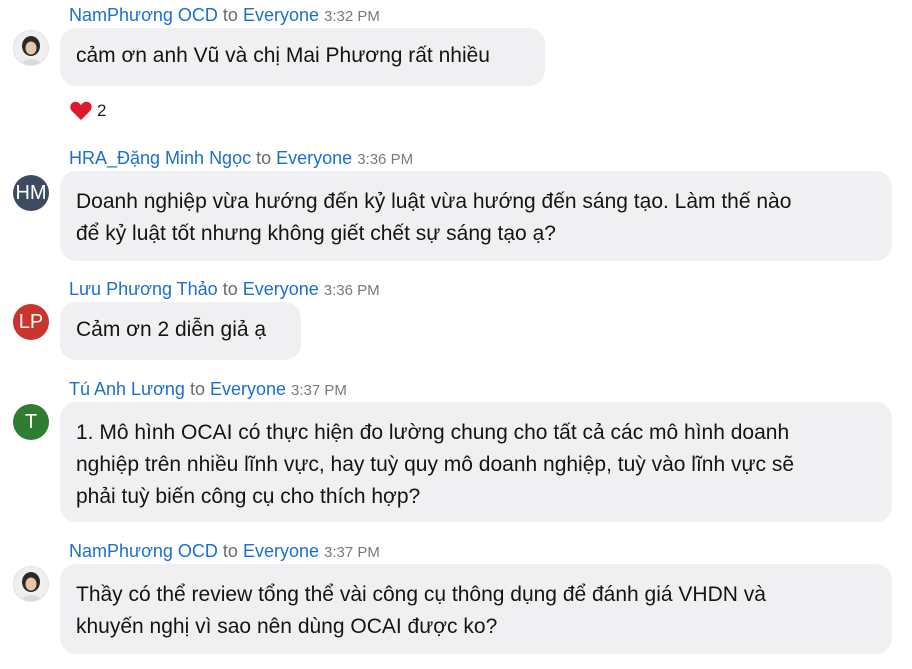 The height and width of the screenshot is (669, 912). I want to click on sender-name: HRA_Đặng Minh Ngọc, so click(160, 158).